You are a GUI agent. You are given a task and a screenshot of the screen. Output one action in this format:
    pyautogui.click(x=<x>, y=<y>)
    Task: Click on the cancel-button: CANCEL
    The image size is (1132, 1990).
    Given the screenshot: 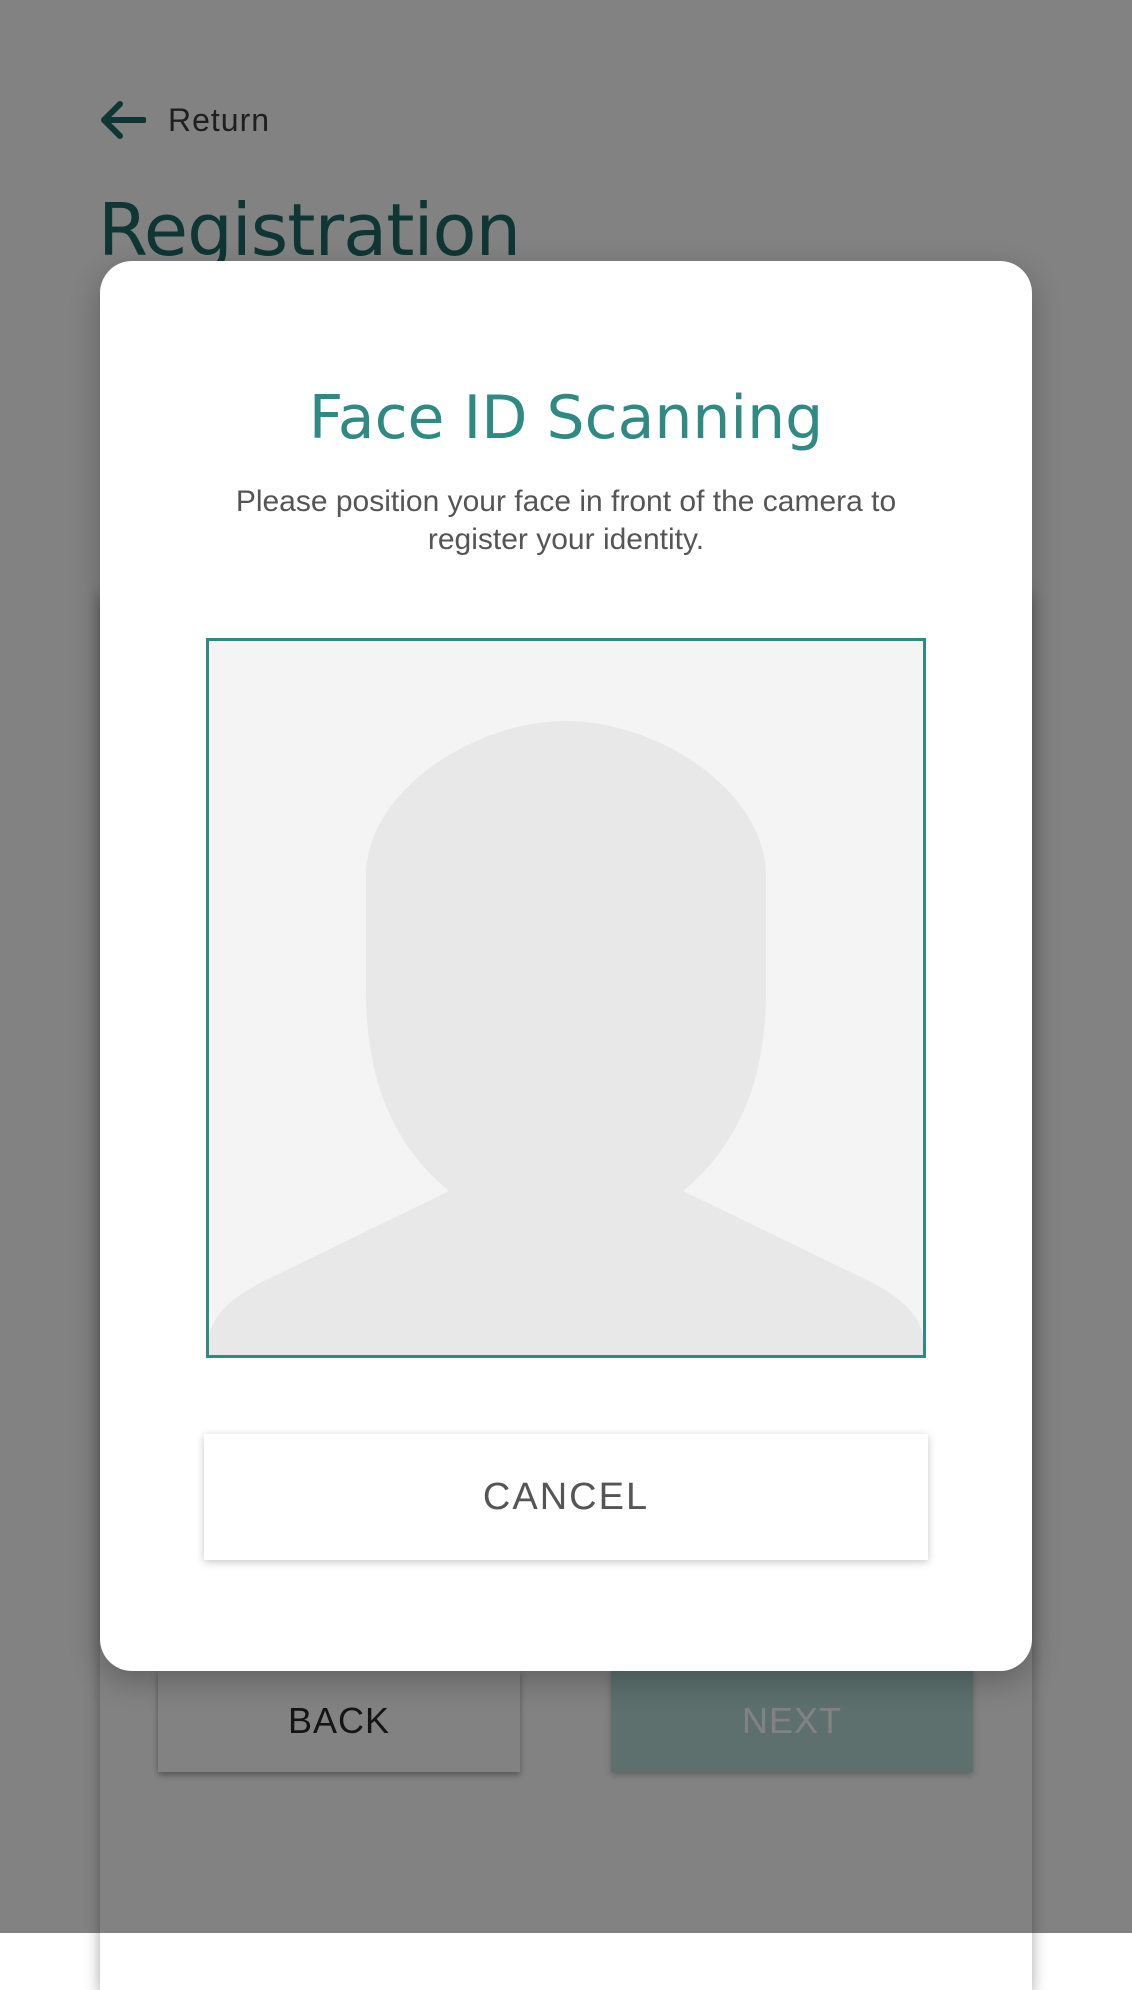 What is the action you would take?
    pyautogui.click(x=566, y=1497)
    